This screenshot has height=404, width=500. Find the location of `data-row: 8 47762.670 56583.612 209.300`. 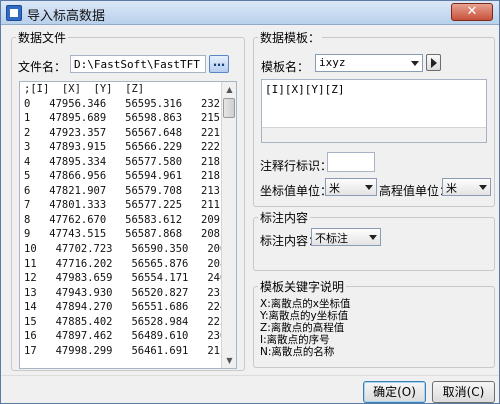

data-row: 8 47762.670 56583.612 209.300 is located at coordinates (128, 220).